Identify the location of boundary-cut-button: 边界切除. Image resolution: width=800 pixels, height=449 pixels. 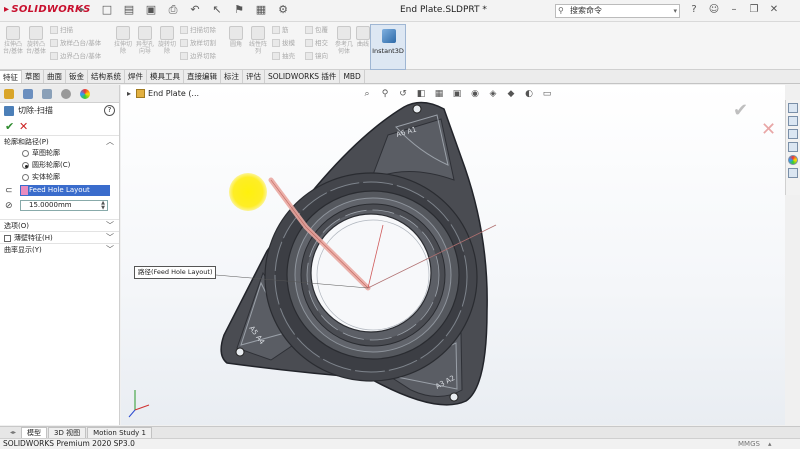
(198, 56).